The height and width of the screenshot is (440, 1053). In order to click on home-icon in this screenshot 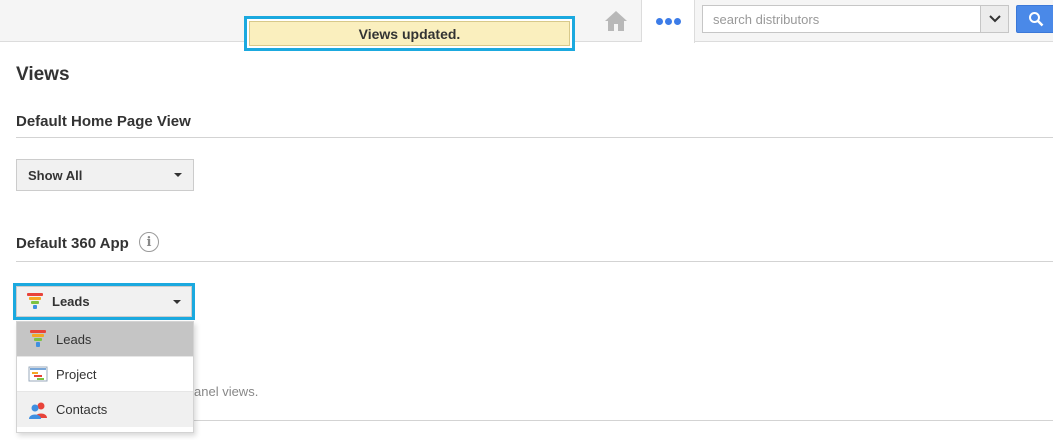, I will do `click(615, 21)`.